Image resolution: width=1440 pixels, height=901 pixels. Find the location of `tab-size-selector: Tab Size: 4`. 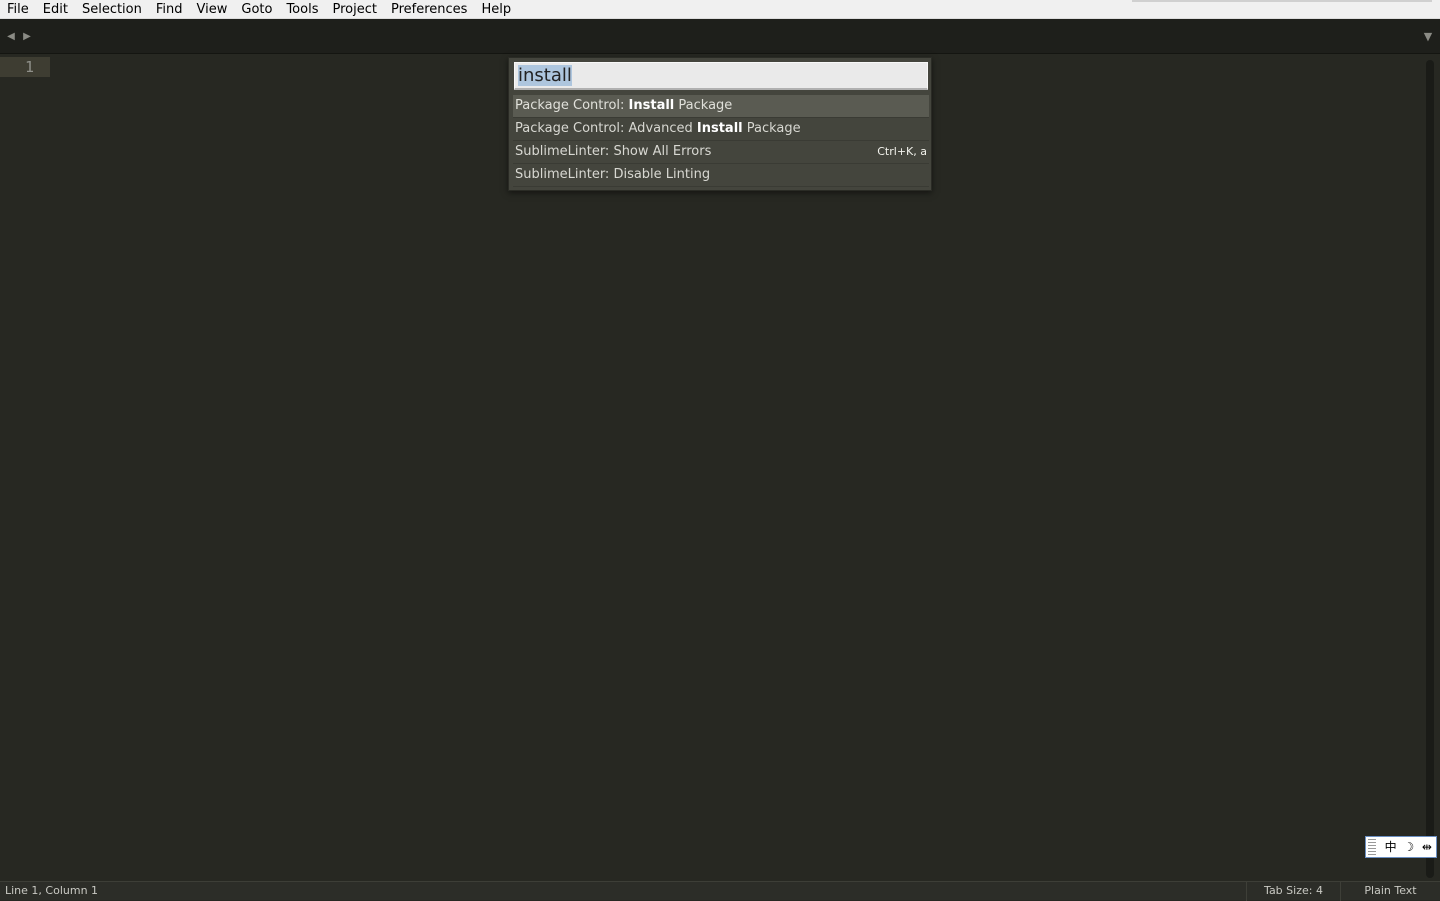

tab-size-selector: Tab Size: 4 is located at coordinates (1293, 891).